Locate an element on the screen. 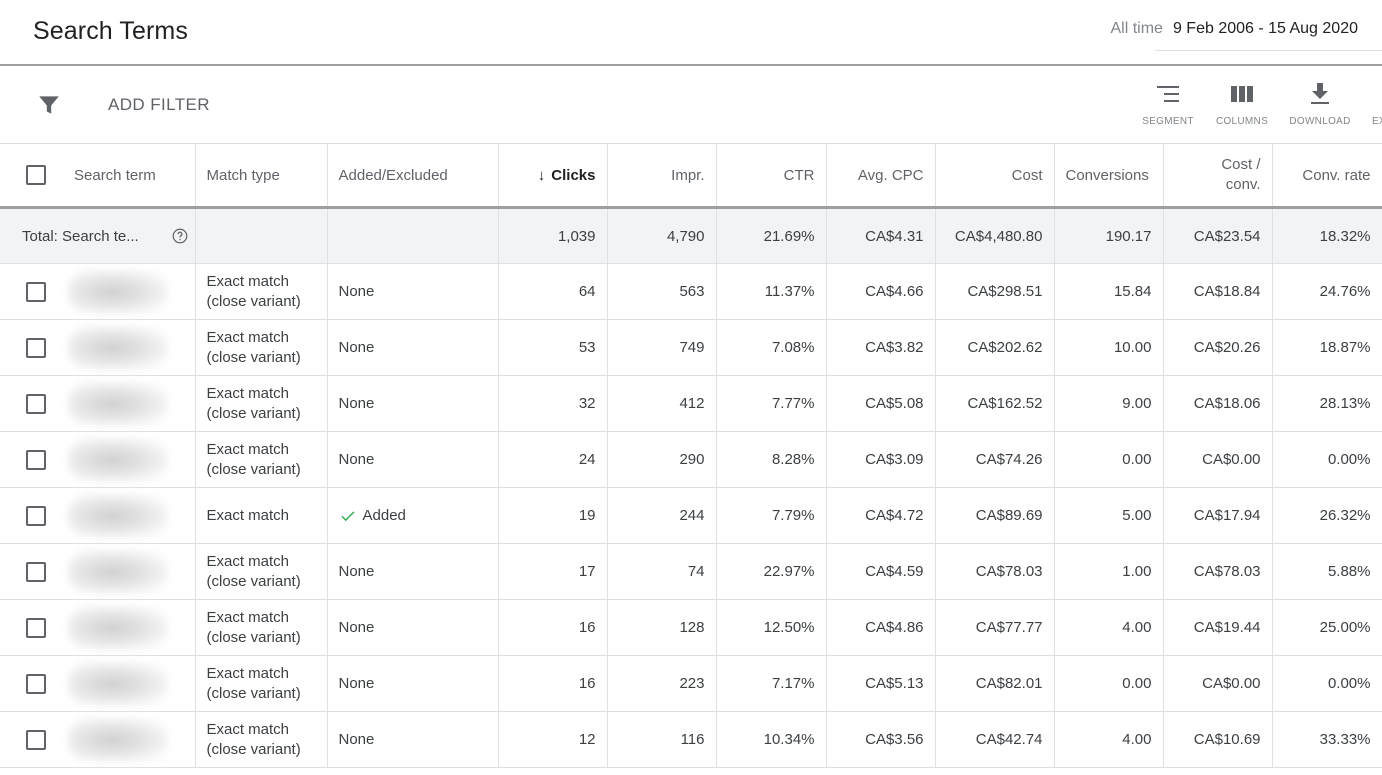 The height and width of the screenshot is (775, 1382). added-label: Added is located at coordinates (384, 515).